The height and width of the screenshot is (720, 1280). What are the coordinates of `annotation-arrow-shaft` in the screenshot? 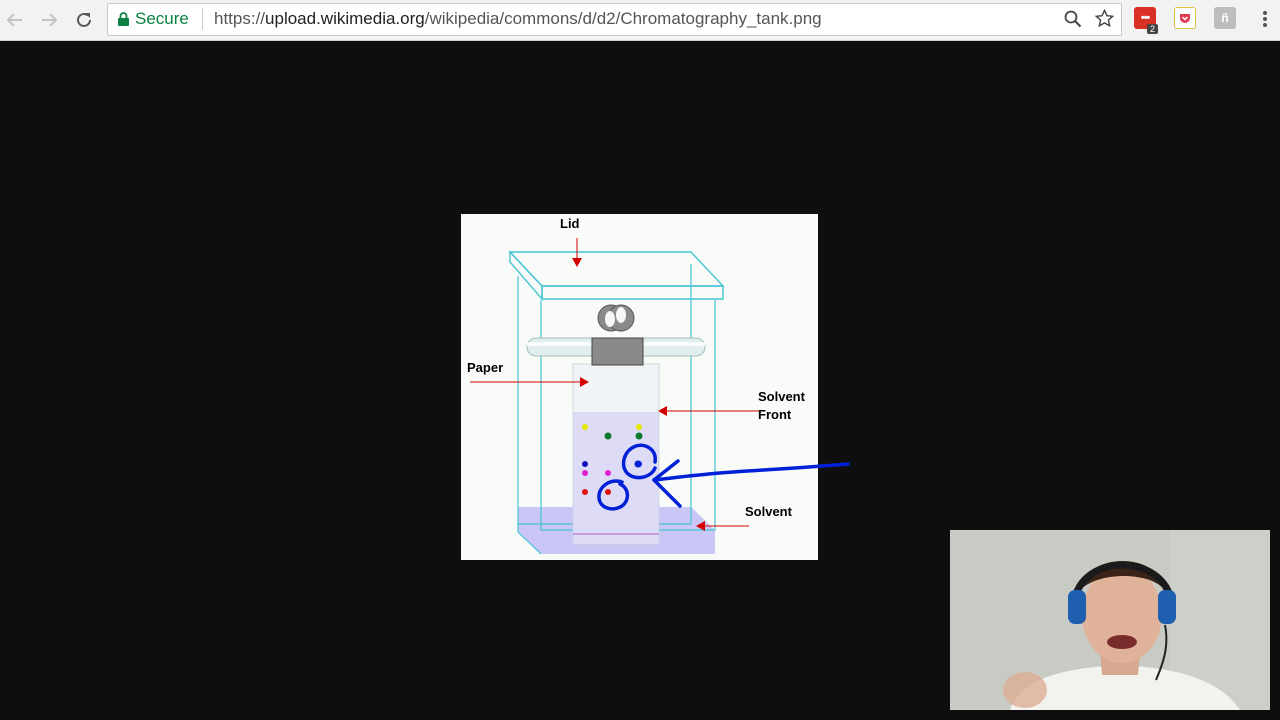 It's located at (751, 472).